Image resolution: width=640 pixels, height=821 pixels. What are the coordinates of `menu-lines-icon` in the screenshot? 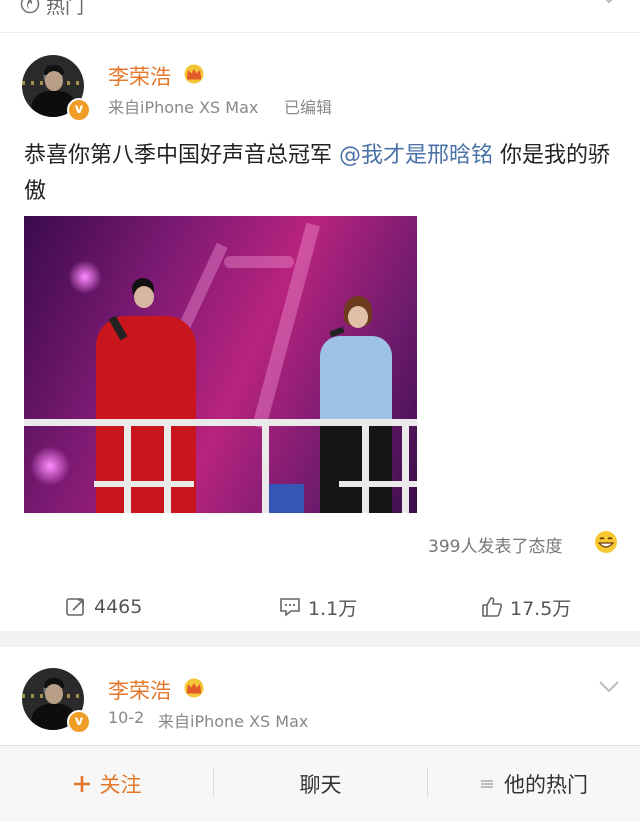 It's located at (487, 783).